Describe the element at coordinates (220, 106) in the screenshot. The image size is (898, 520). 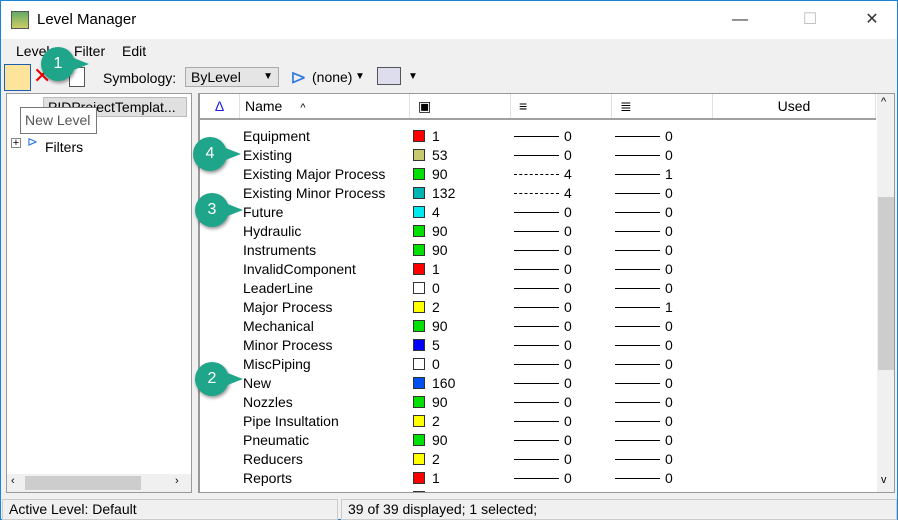
I see `active-column-icon: Δ` at that location.